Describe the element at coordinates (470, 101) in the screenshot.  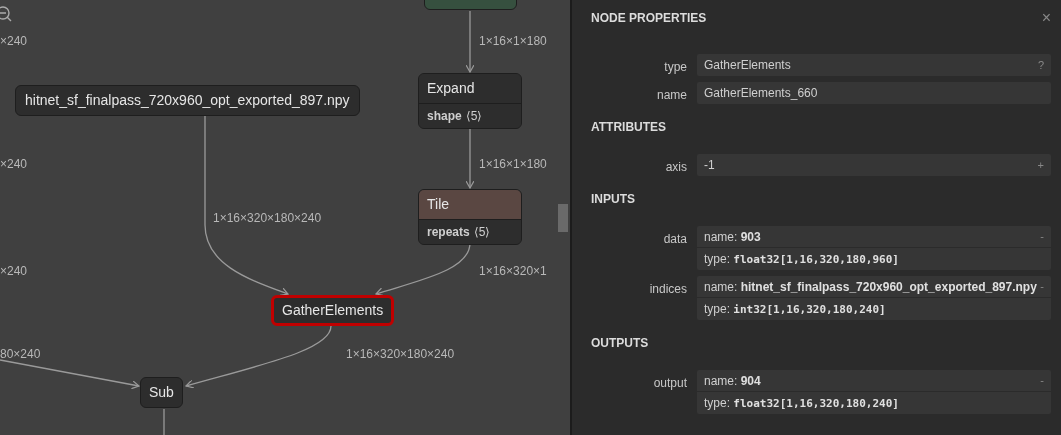
I see `graph-node: Expand shape ⟨5⟩` at that location.